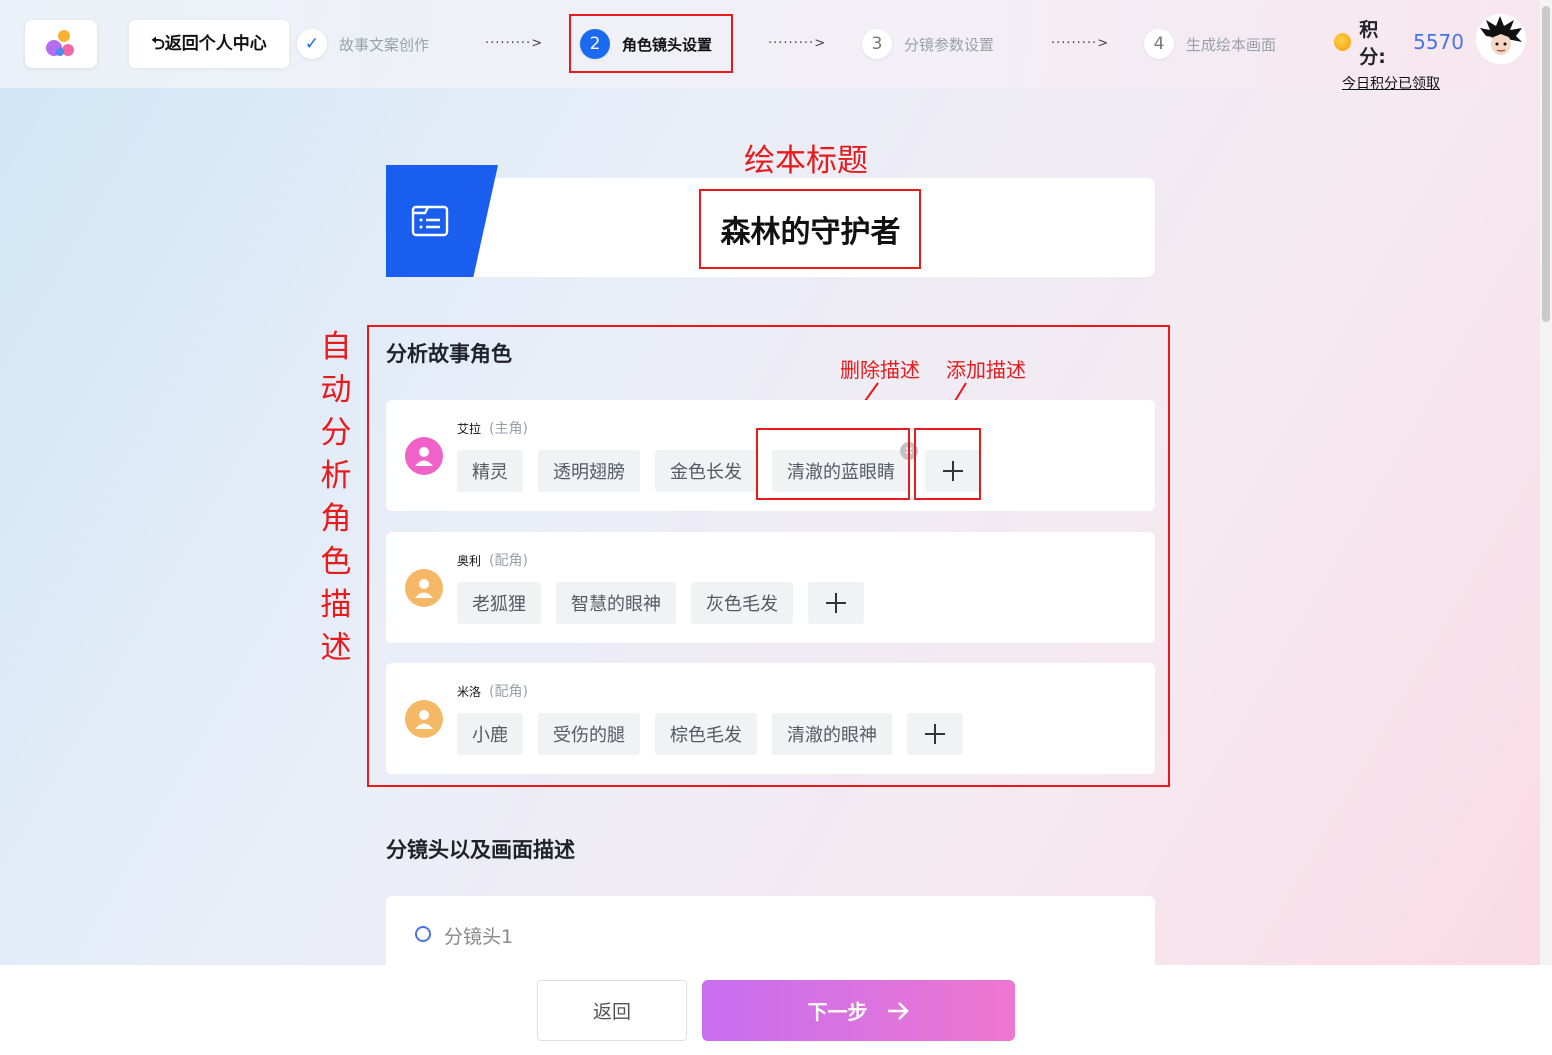  I want to click on next-step-button: 下一步, so click(858, 1010).